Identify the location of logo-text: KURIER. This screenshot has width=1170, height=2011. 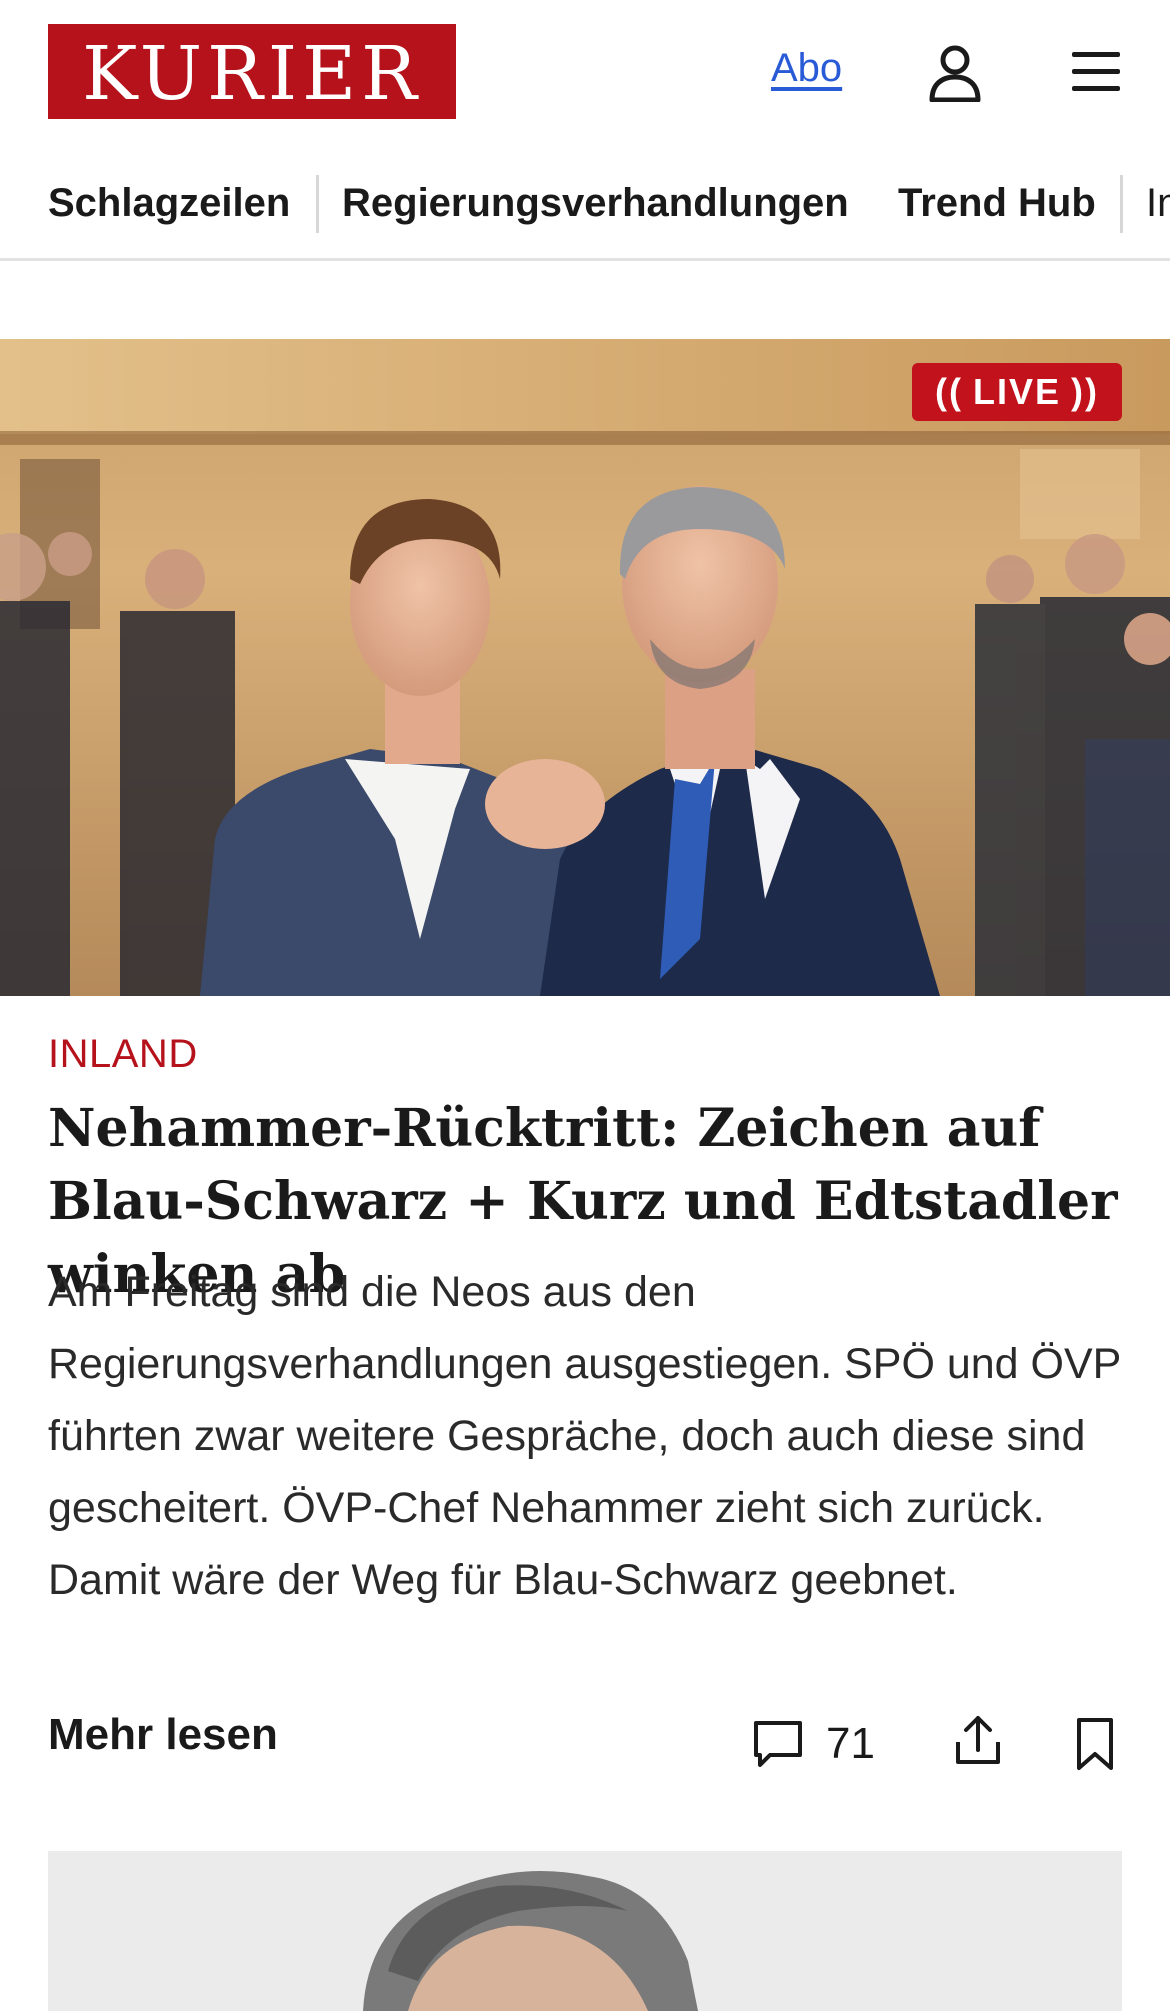
(252, 73).